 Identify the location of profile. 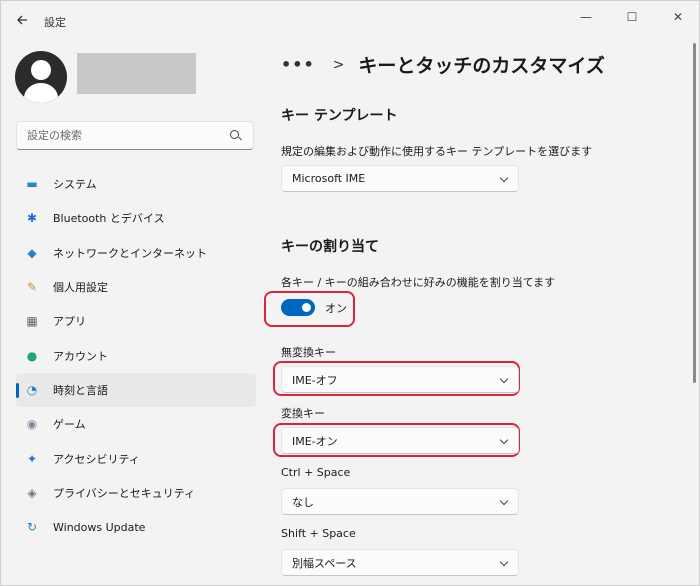
(41, 77).